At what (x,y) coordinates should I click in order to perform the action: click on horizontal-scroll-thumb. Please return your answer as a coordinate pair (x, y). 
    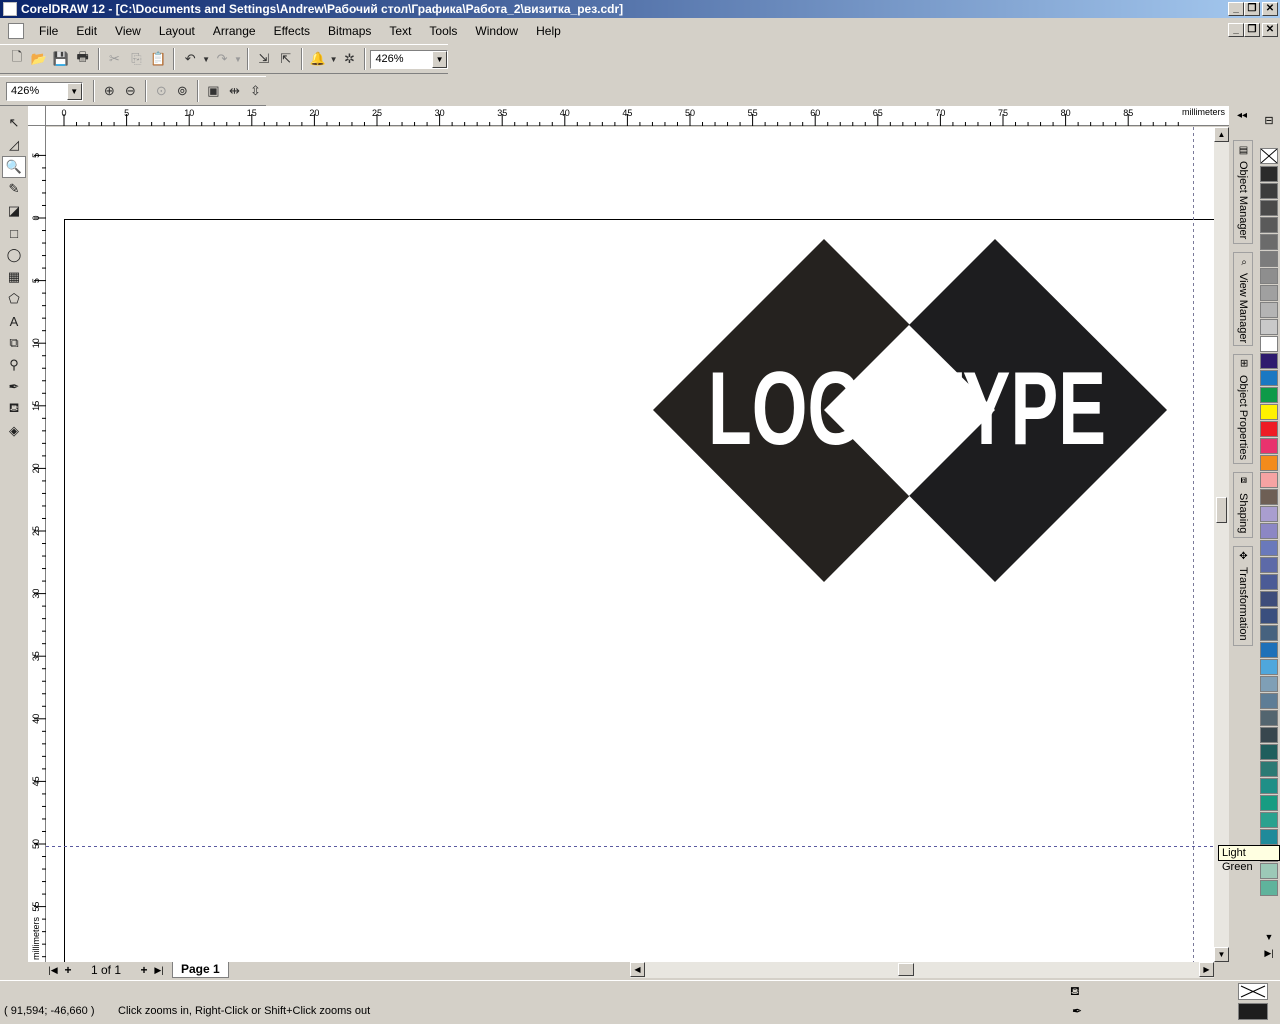
    Looking at the image, I should click on (906, 969).